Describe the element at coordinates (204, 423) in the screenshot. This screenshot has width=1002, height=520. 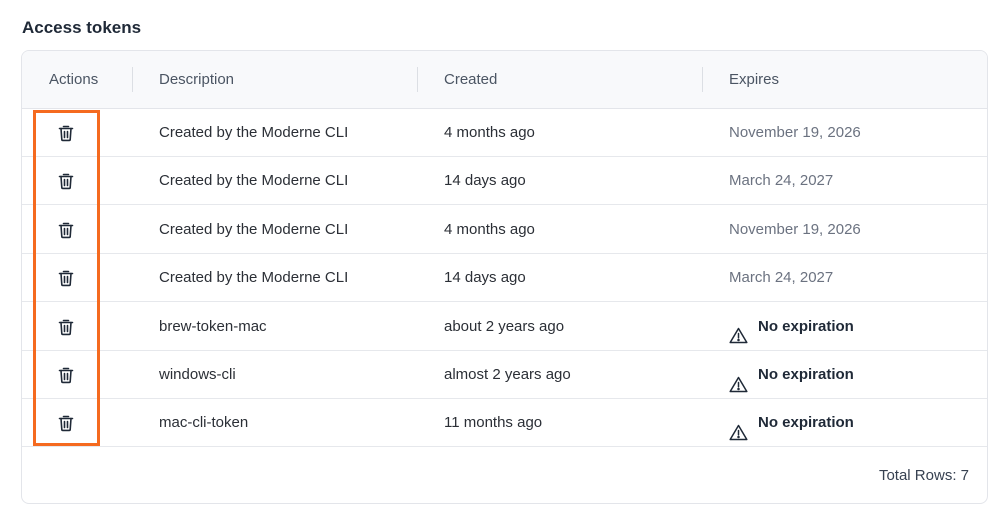
I see `token-description: mac-cli-token` at that location.